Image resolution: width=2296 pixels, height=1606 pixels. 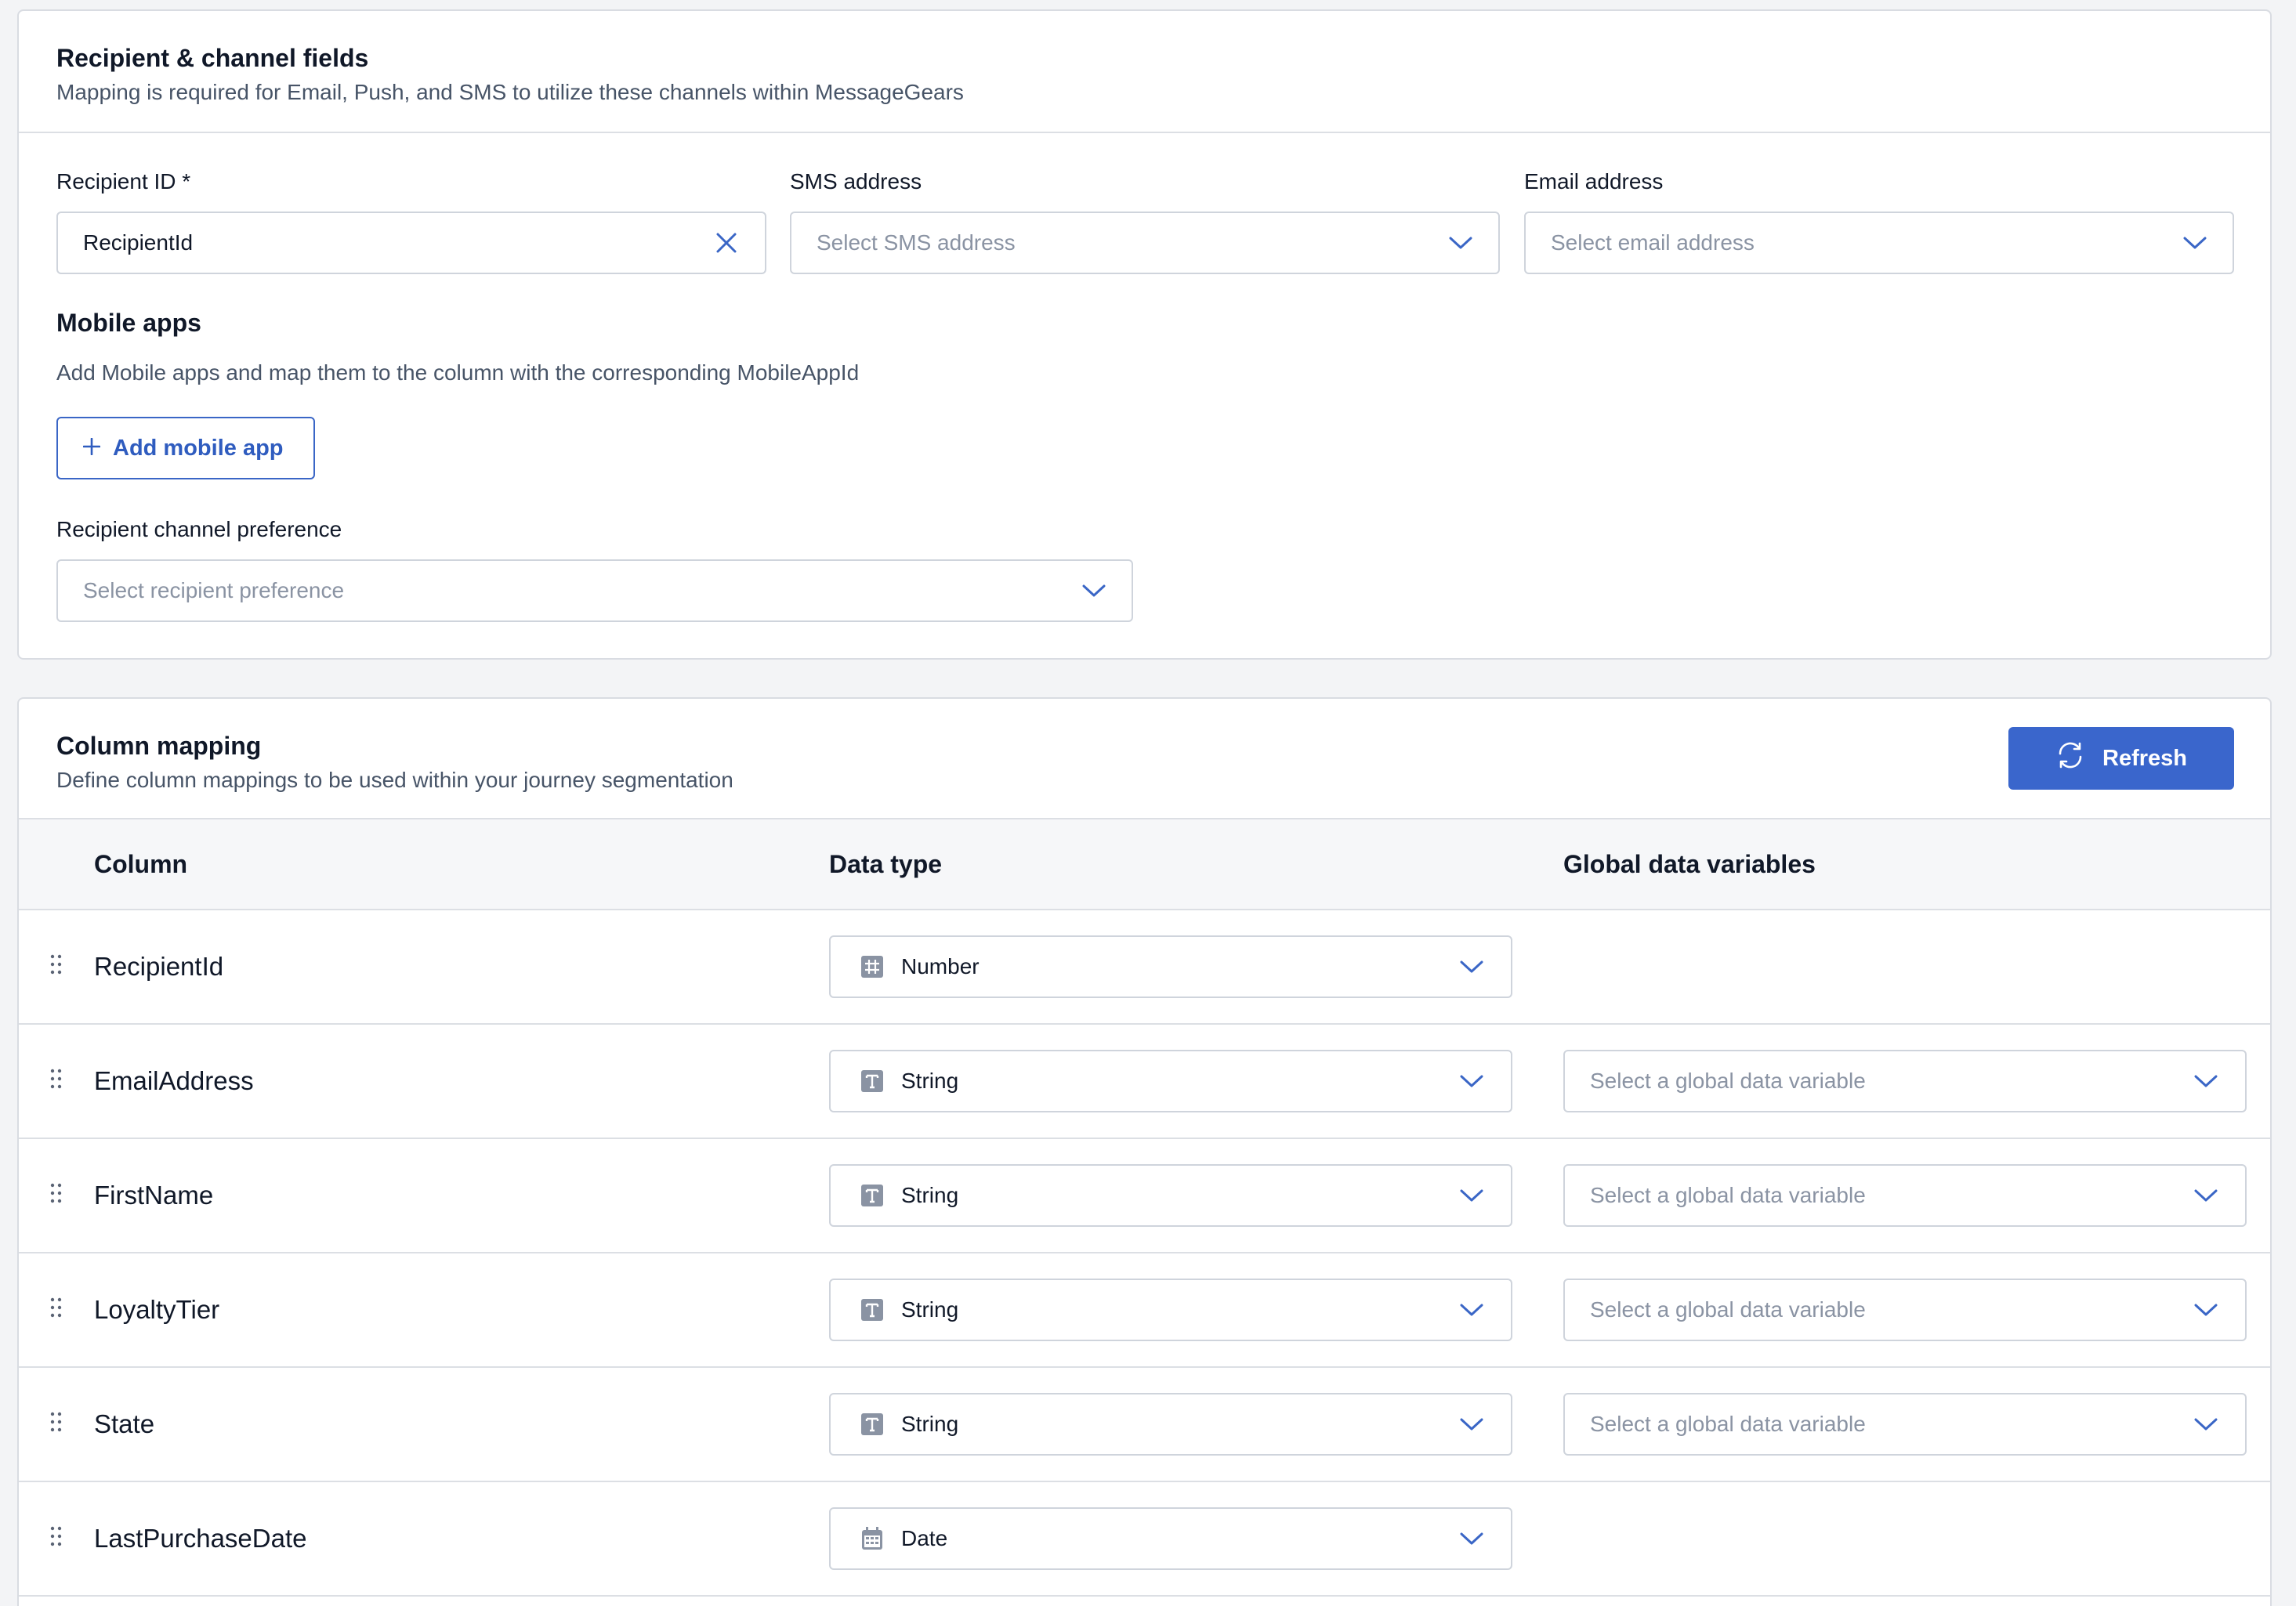 I want to click on refresh-button: Refresh, so click(x=2121, y=759).